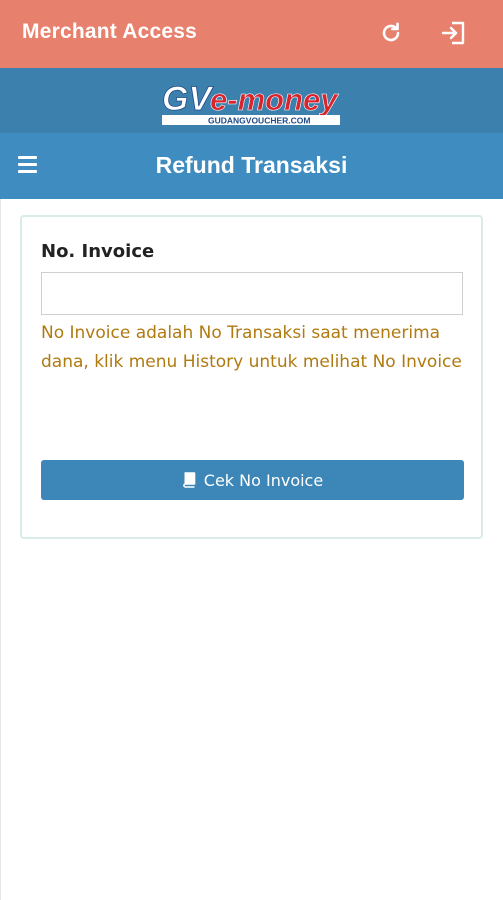 The height and width of the screenshot is (900, 503). Describe the element at coordinates (109, 31) in the screenshot. I see `app-title: Merchant Access` at that location.